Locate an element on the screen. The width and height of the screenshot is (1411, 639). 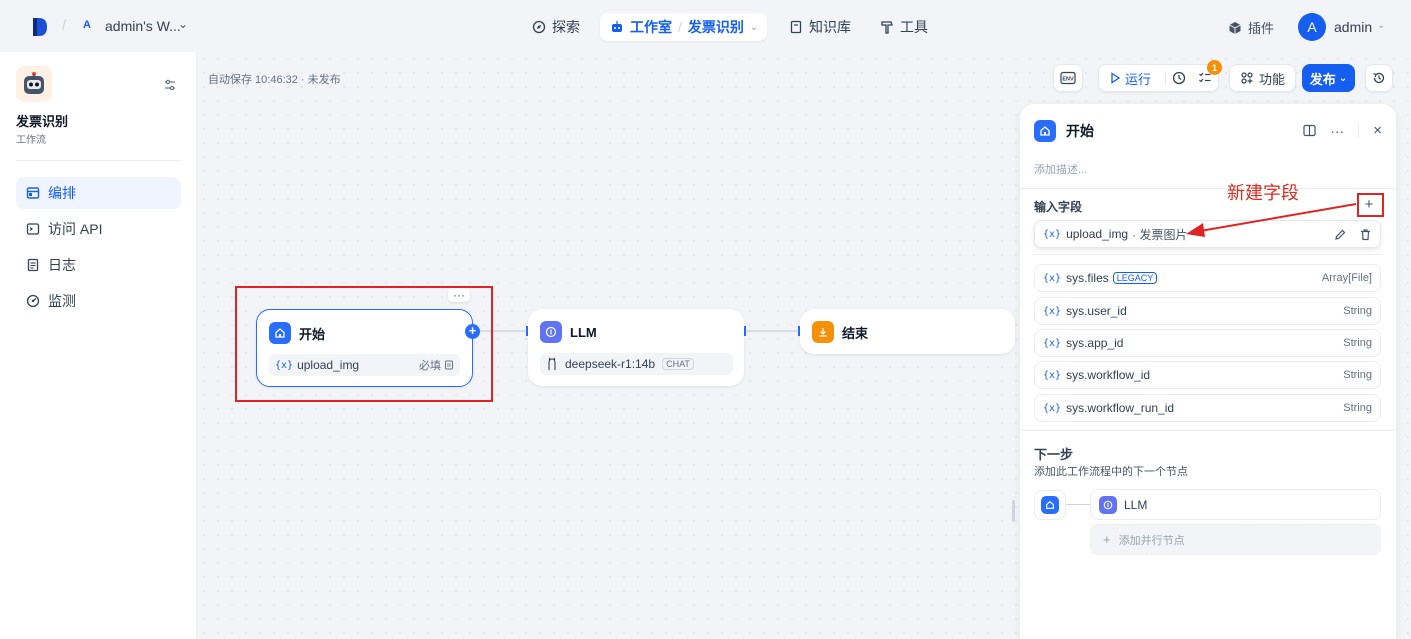
field-name: sys.user_id is located at coordinates (1096, 311).